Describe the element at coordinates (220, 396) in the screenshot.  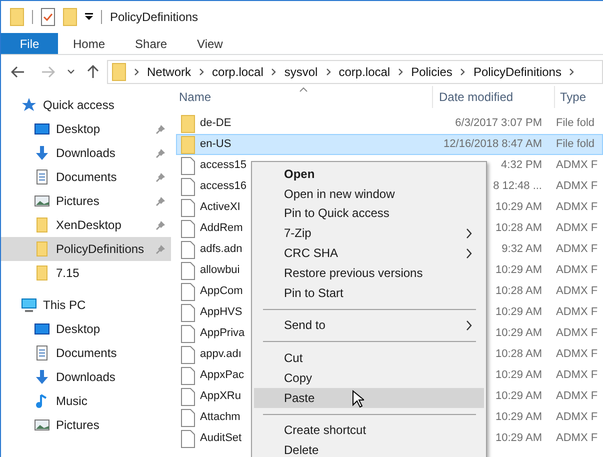
I see `file-name: AppXRu` at that location.